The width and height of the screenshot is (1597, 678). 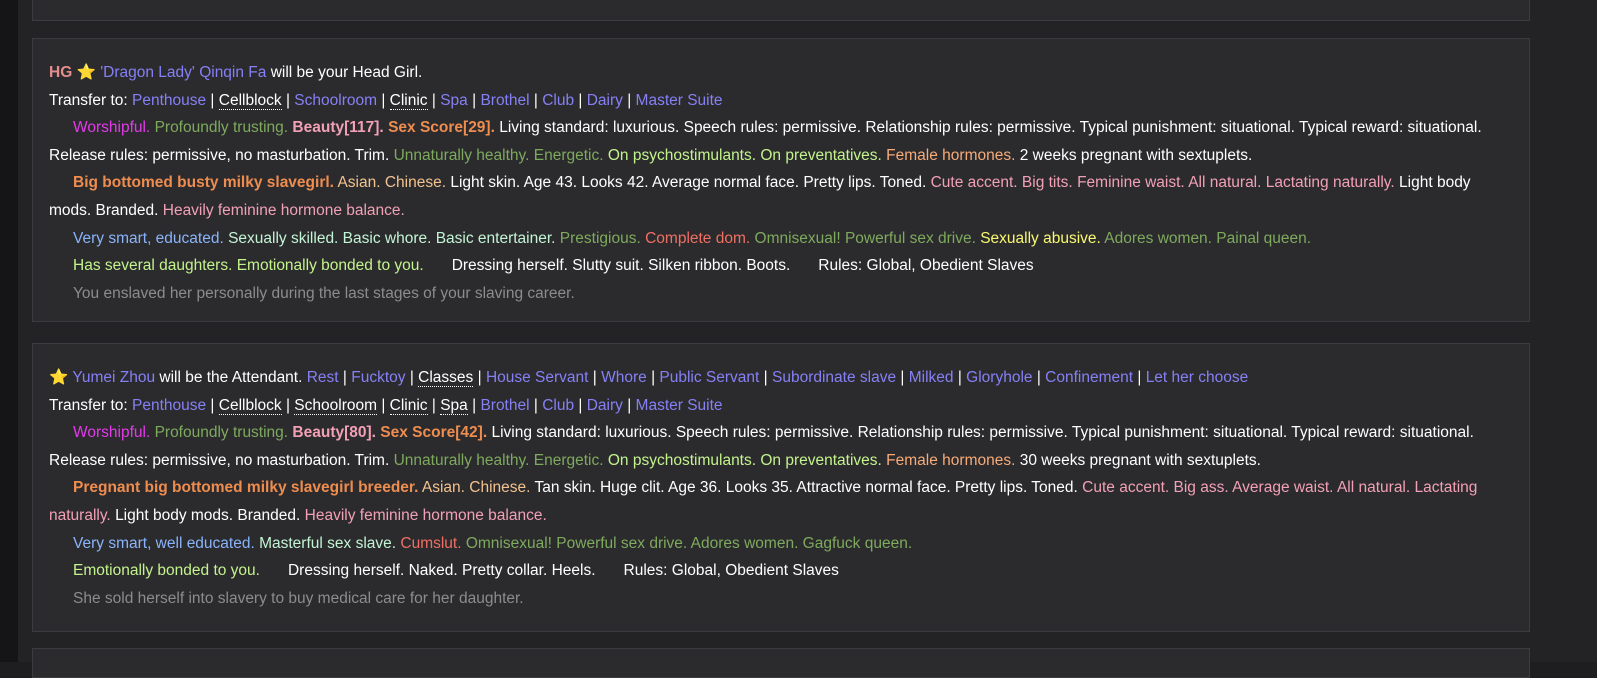 What do you see at coordinates (378, 377) in the screenshot?
I see `assign-fucktoy-link: Fucktoy` at bounding box center [378, 377].